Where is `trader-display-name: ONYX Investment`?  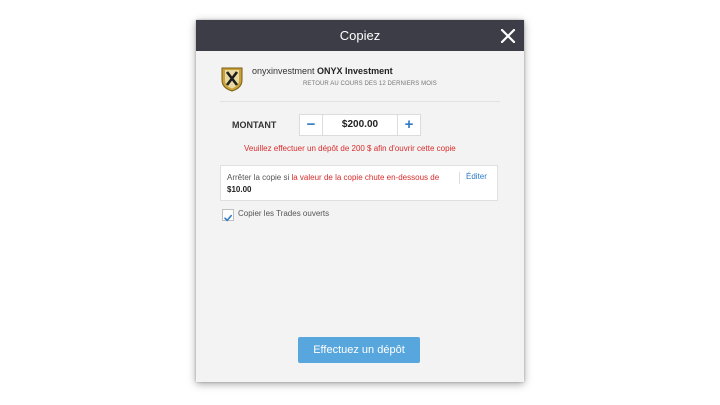 trader-display-name: ONYX Investment is located at coordinates (355, 71).